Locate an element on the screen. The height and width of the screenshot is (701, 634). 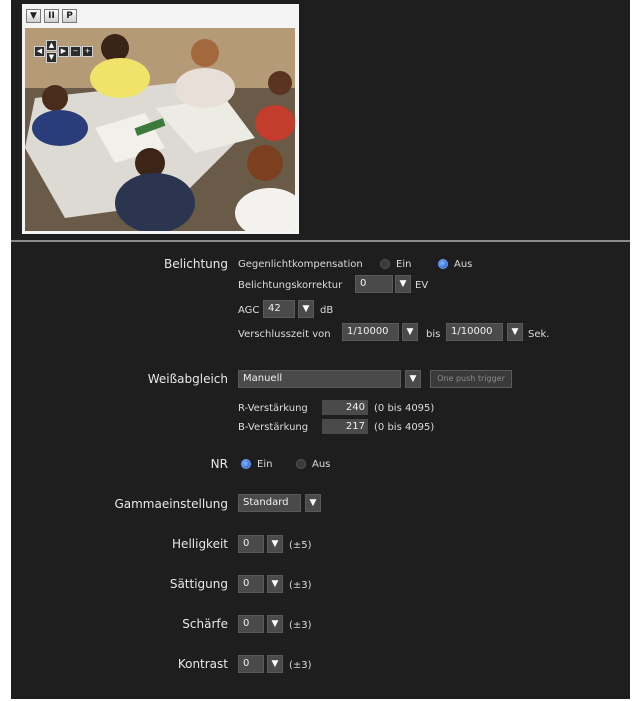
r-verstaerkung-label: R-Verstärkung is located at coordinates (273, 408).